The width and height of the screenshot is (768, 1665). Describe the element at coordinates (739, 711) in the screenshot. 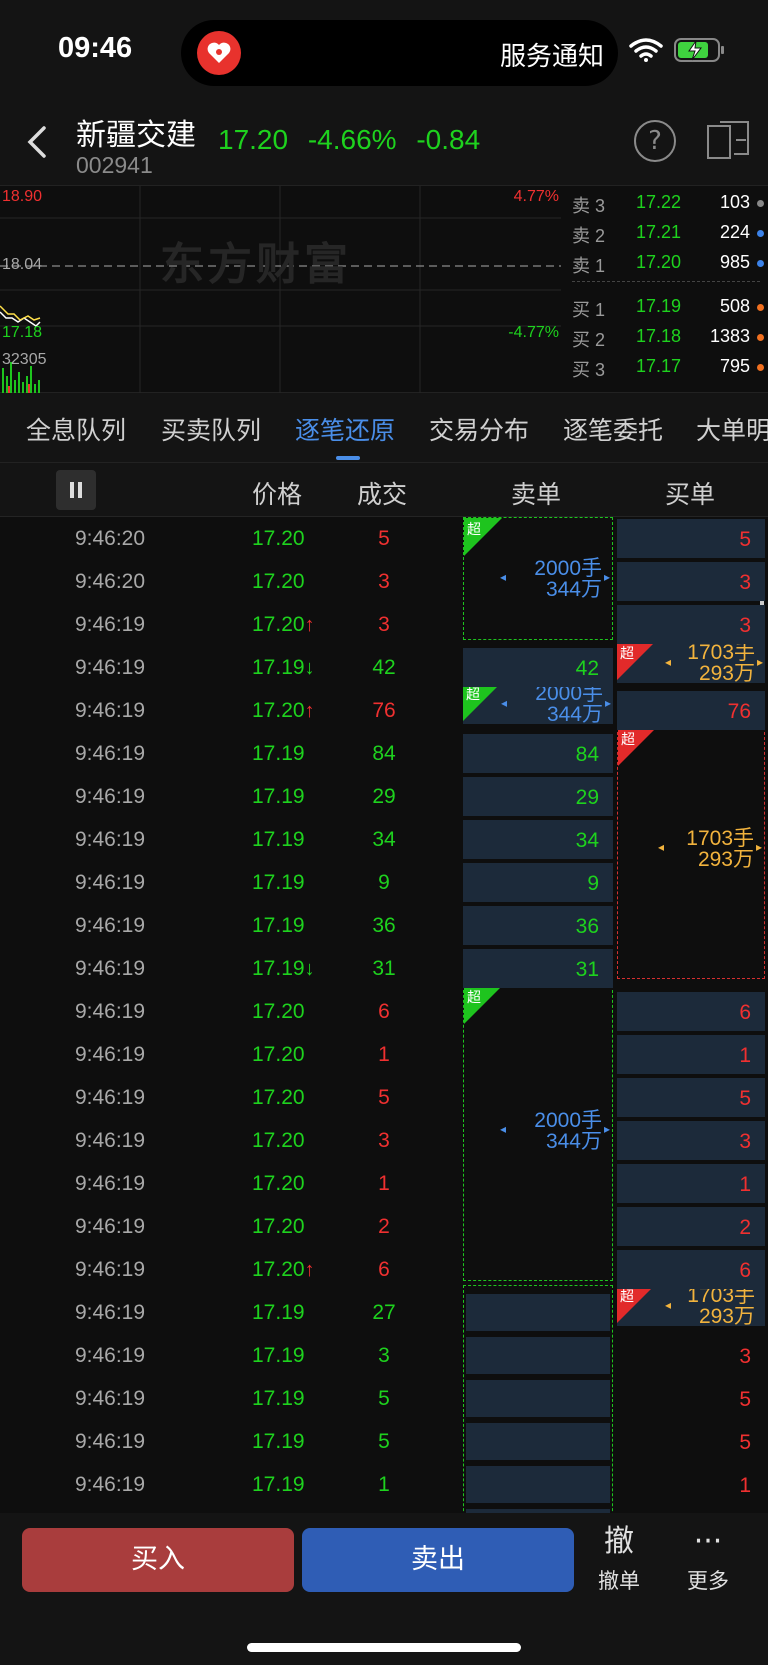

I see `order-volume: 76` at that location.